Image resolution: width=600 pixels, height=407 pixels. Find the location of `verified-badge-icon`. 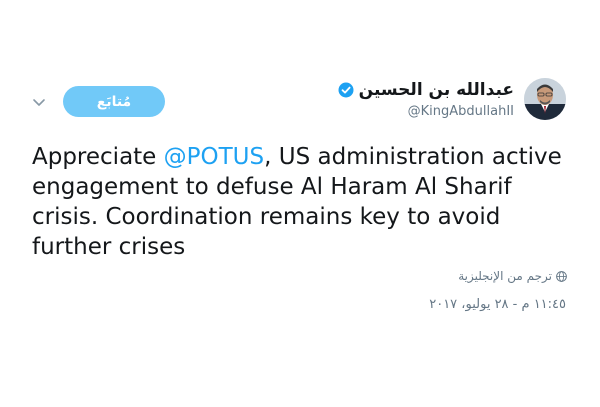

verified-badge-icon is located at coordinates (346, 90).